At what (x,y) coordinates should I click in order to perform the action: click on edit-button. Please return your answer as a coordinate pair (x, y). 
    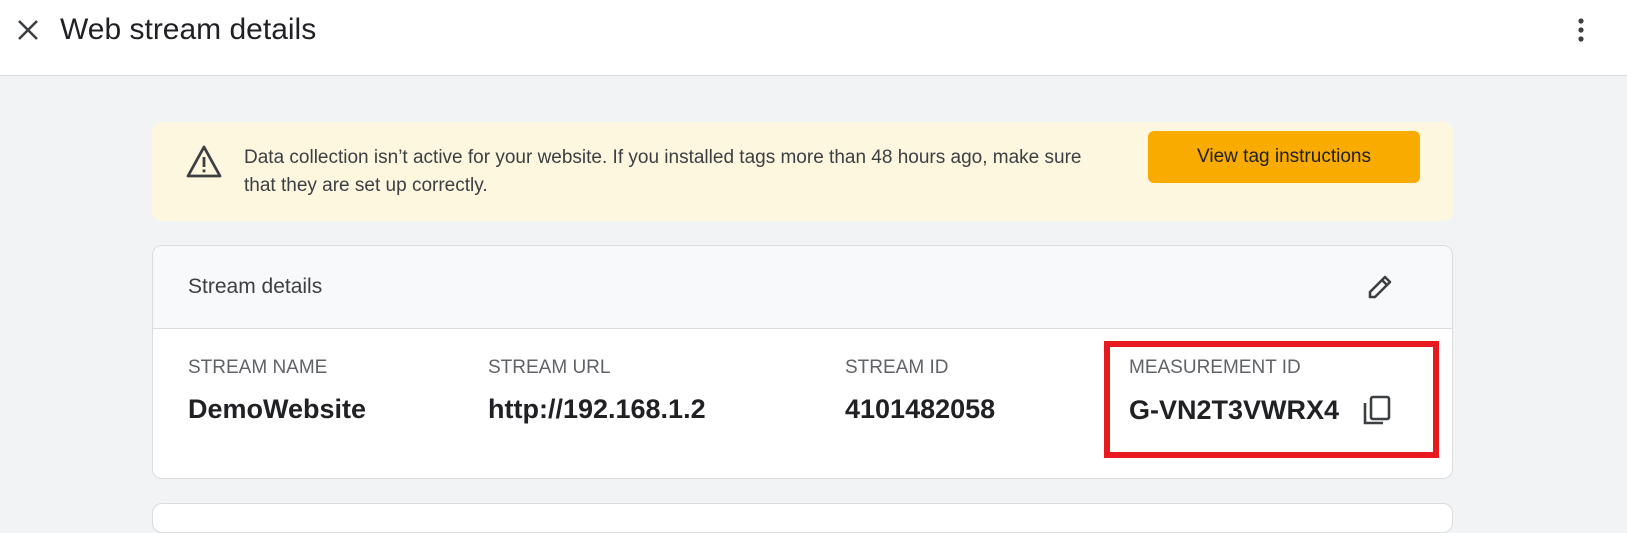
    Looking at the image, I should click on (1380, 287).